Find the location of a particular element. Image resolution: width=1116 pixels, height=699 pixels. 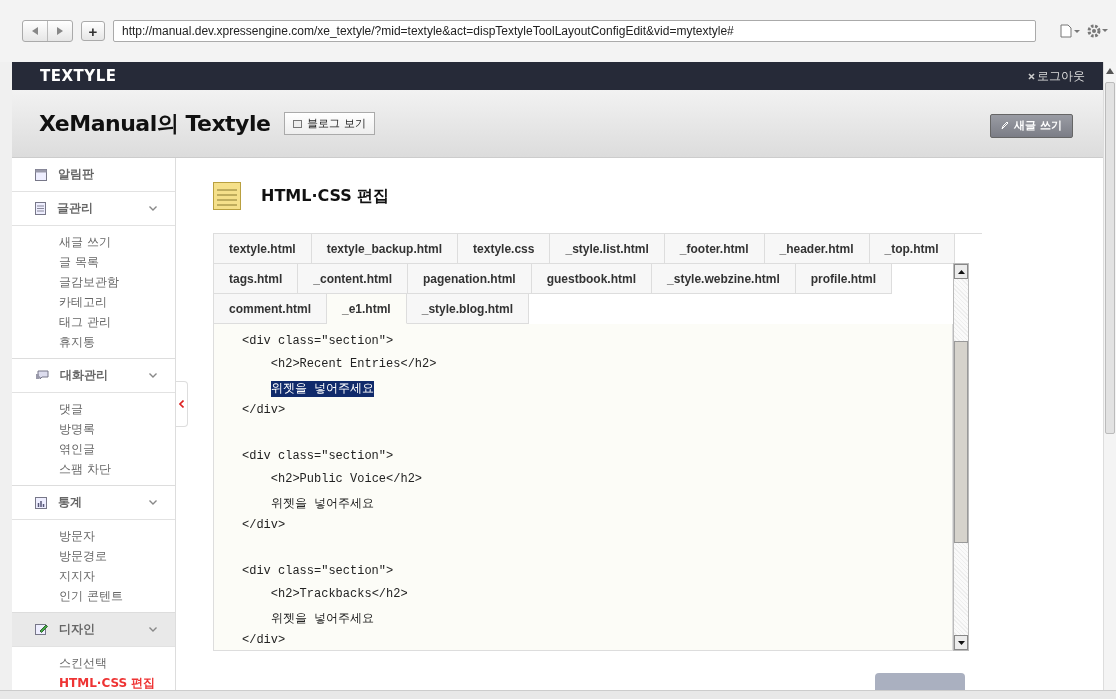

view-blog-button: 블로그 보기 is located at coordinates (329, 123).